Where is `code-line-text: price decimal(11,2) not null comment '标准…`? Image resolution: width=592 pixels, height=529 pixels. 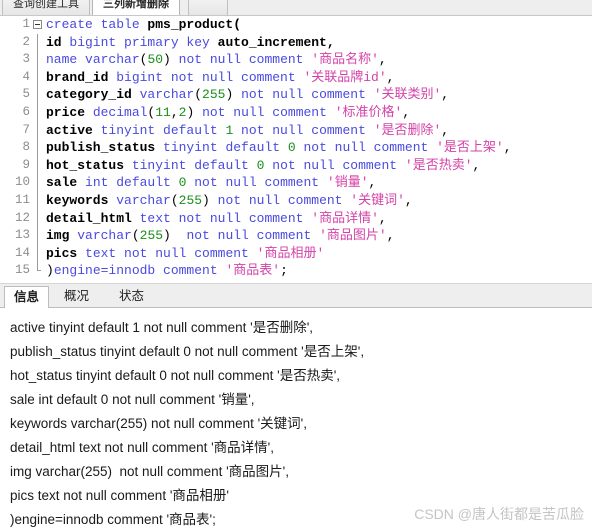
code-line-text: price decimal(11,2) not null comment '标准… is located at coordinates (228, 113).